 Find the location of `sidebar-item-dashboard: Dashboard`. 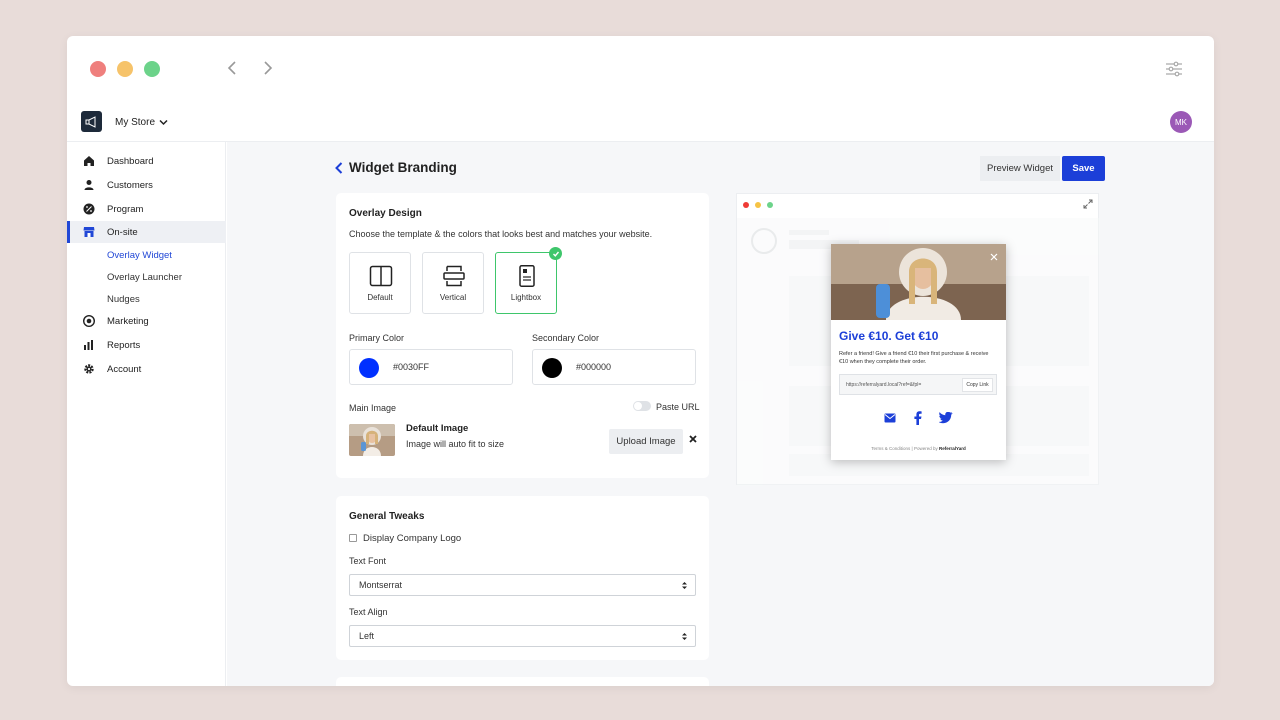

sidebar-item-dashboard: Dashboard is located at coordinates (146, 161).